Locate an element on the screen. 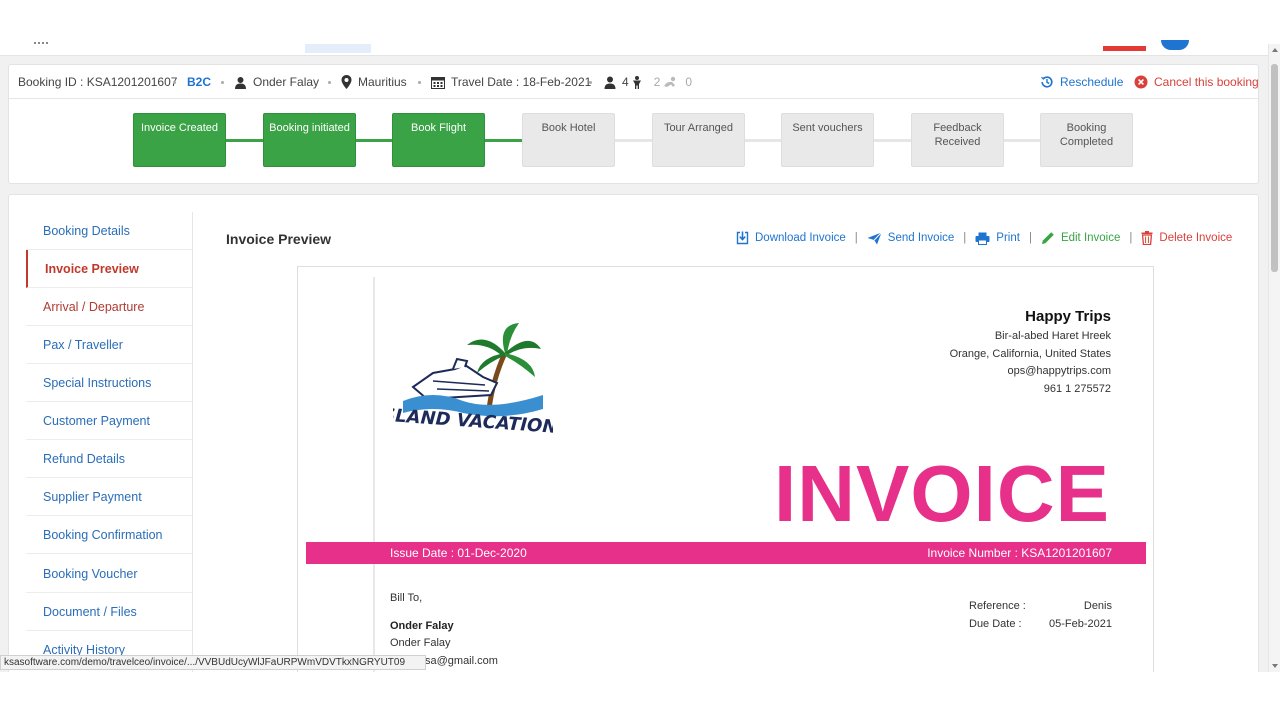  due-date-label: Due Date : is located at coordinates (995, 624).